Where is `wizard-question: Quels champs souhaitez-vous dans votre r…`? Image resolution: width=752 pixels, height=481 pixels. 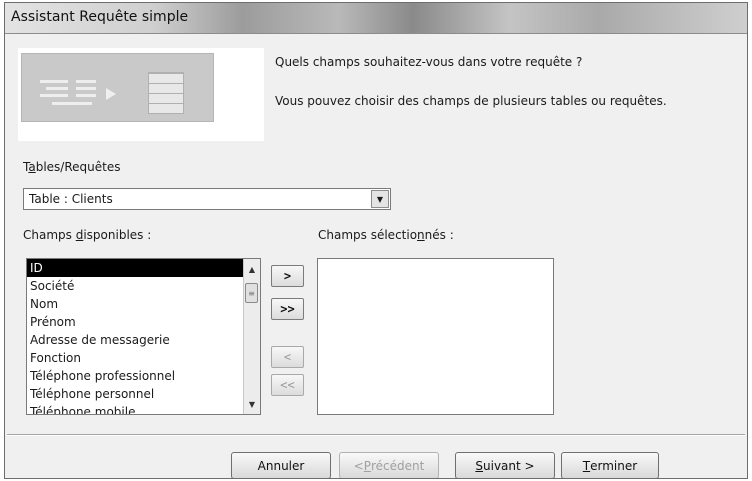
wizard-question: Quels champs souhaitez-vous dans votre r… is located at coordinates (429, 62).